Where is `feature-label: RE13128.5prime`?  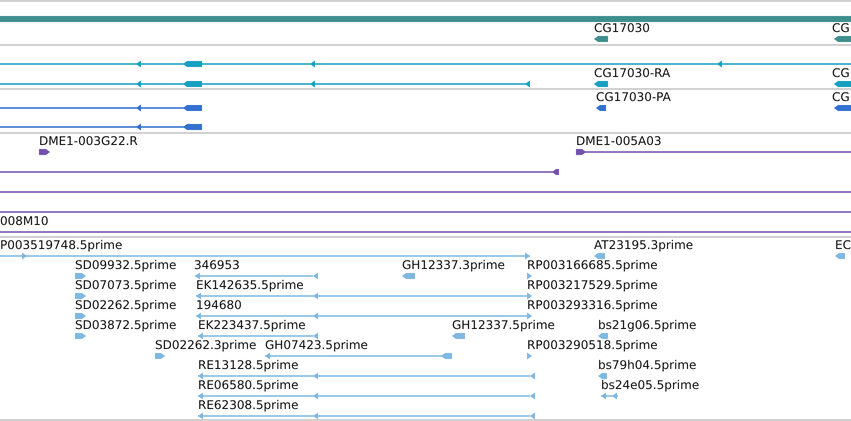
feature-label: RE13128.5prime is located at coordinates (248, 365).